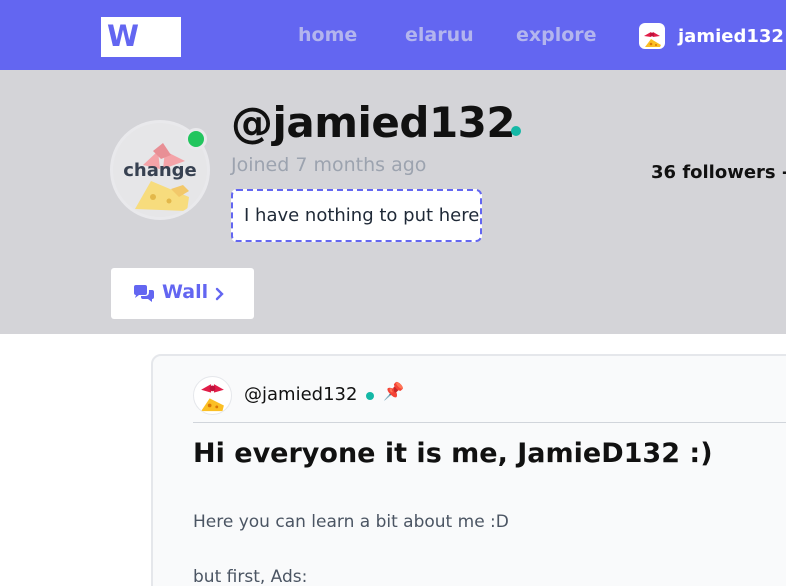  I want to click on post-title: Hi everyone it is me, JamieD132 :), so click(453, 453).